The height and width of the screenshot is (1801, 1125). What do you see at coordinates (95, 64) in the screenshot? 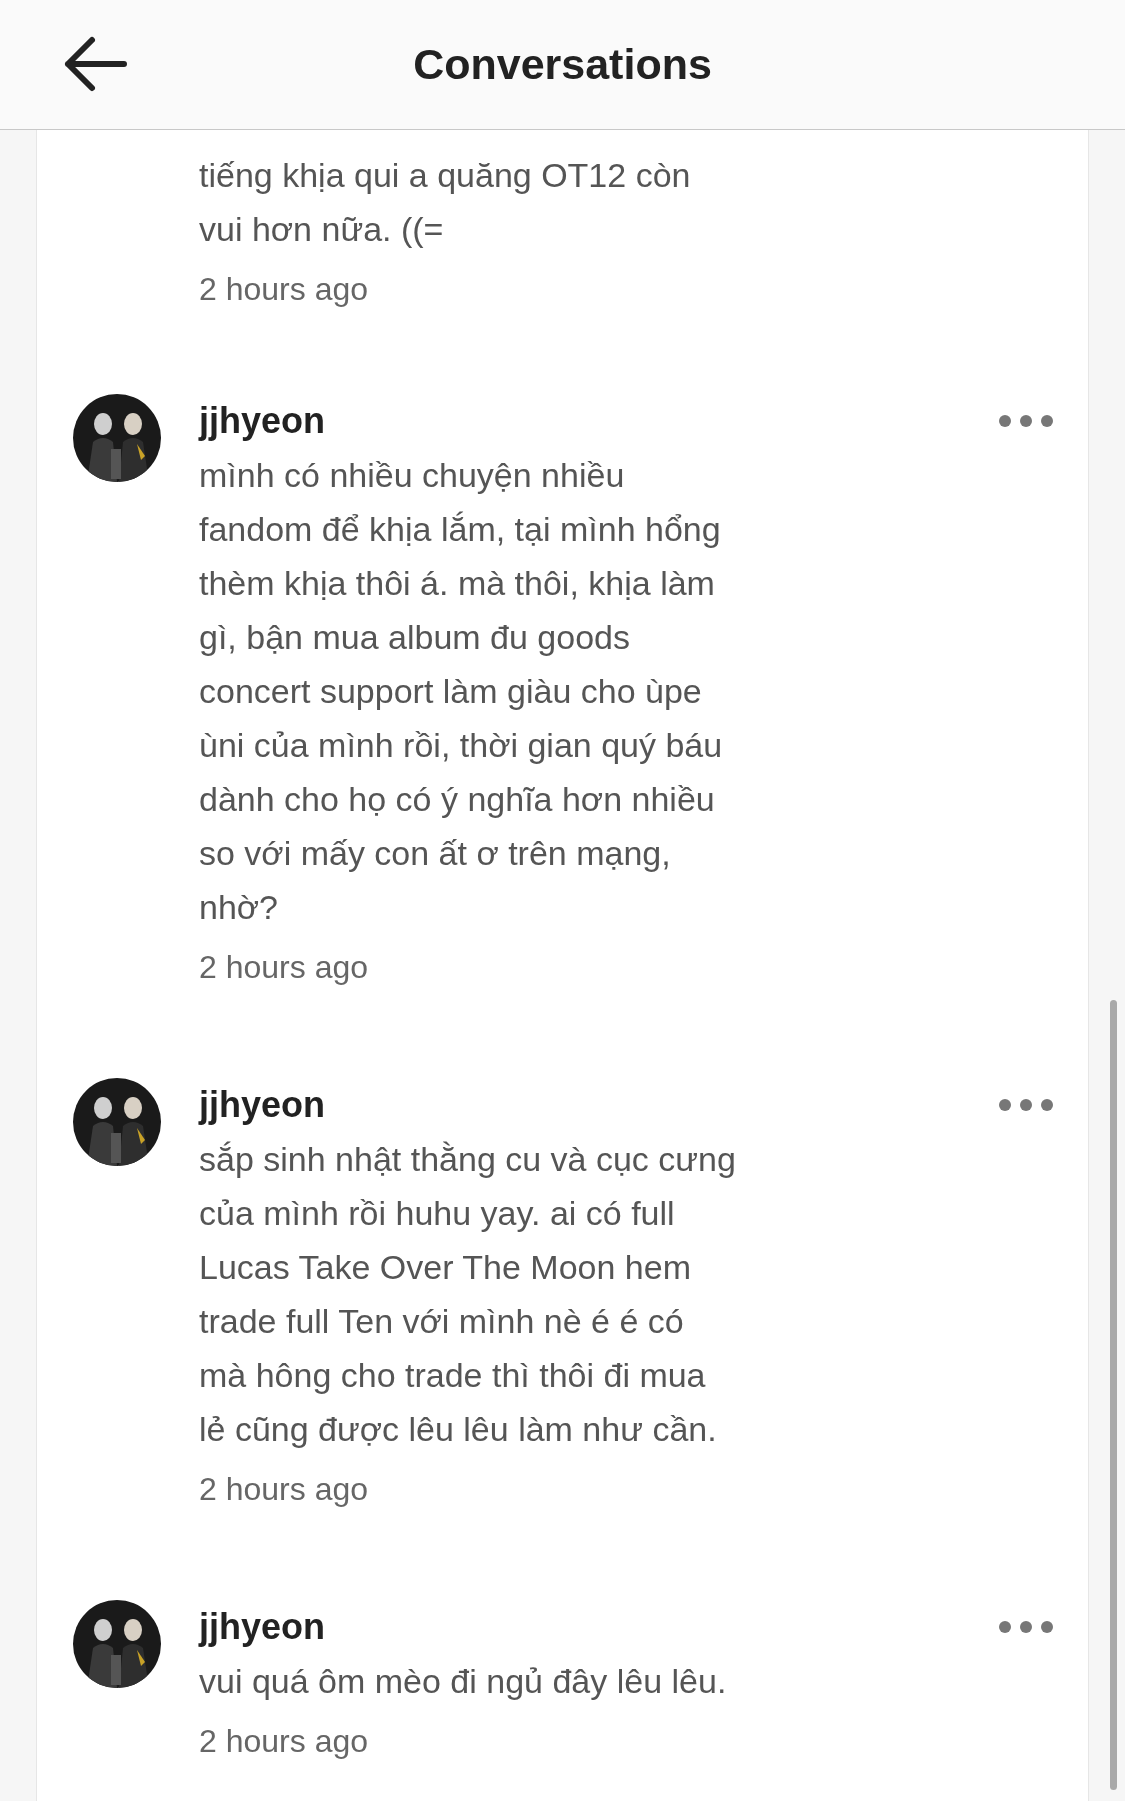
I see `back-arrow-icon` at bounding box center [95, 64].